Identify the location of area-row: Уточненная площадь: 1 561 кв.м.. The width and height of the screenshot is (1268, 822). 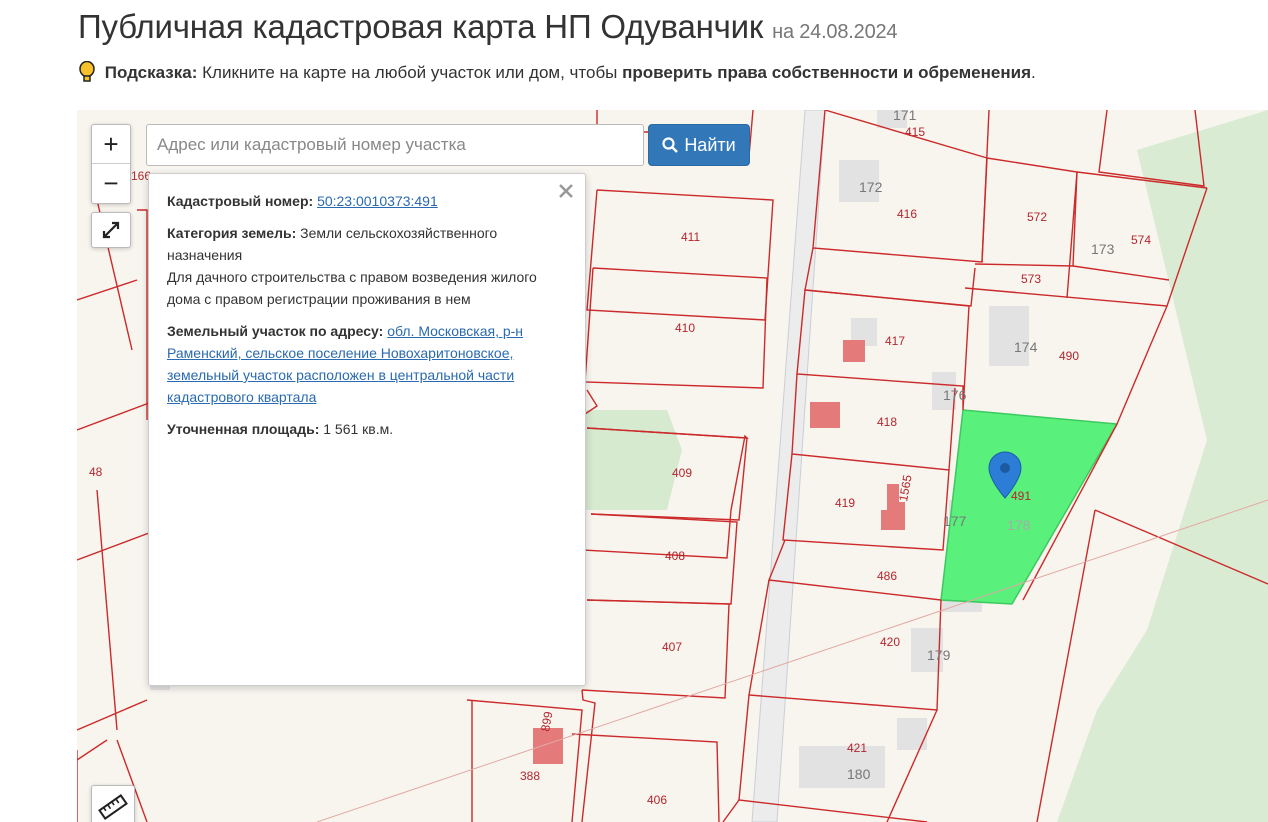
(367, 429).